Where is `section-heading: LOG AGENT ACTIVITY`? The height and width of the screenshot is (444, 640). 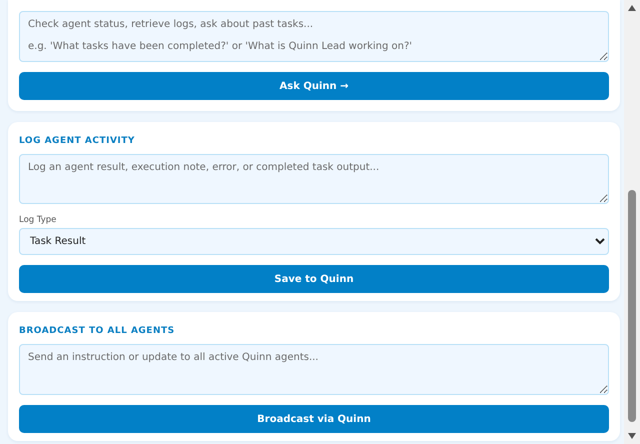
section-heading: LOG AGENT ACTIVITY is located at coordinates (77, 141).